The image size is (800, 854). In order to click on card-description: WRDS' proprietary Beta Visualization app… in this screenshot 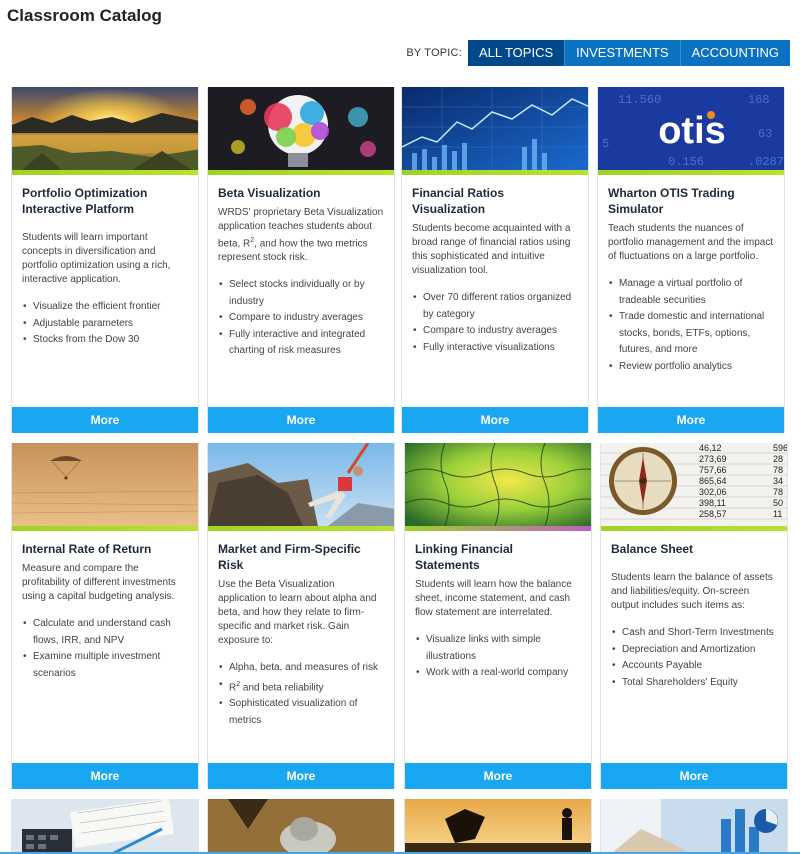, I will do `click(301, 235)`.